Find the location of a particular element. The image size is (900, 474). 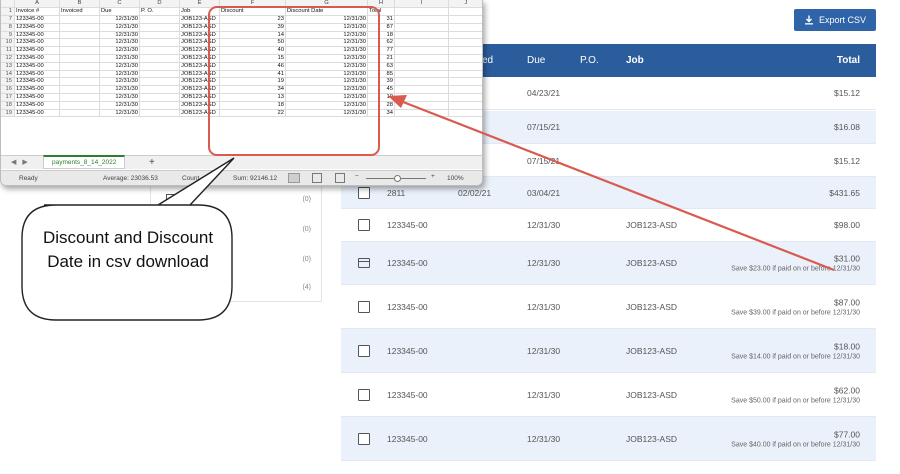

column-letter: J is located at coordinates (465, 3).